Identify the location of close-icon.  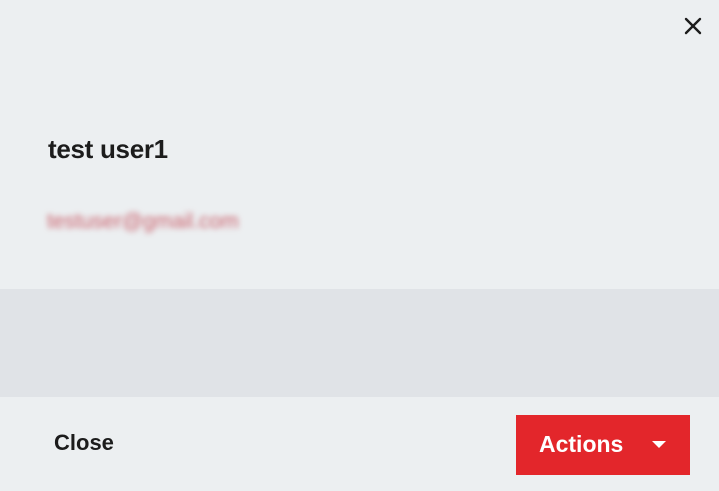
(693, 26).